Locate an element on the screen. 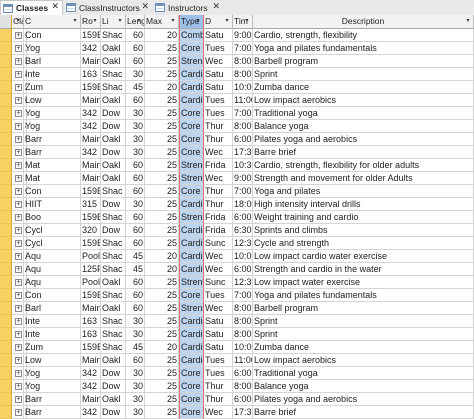 The width and height of the screenshot is (474, 419). cell-time: 18:00 is located at coordinates (243, 204).